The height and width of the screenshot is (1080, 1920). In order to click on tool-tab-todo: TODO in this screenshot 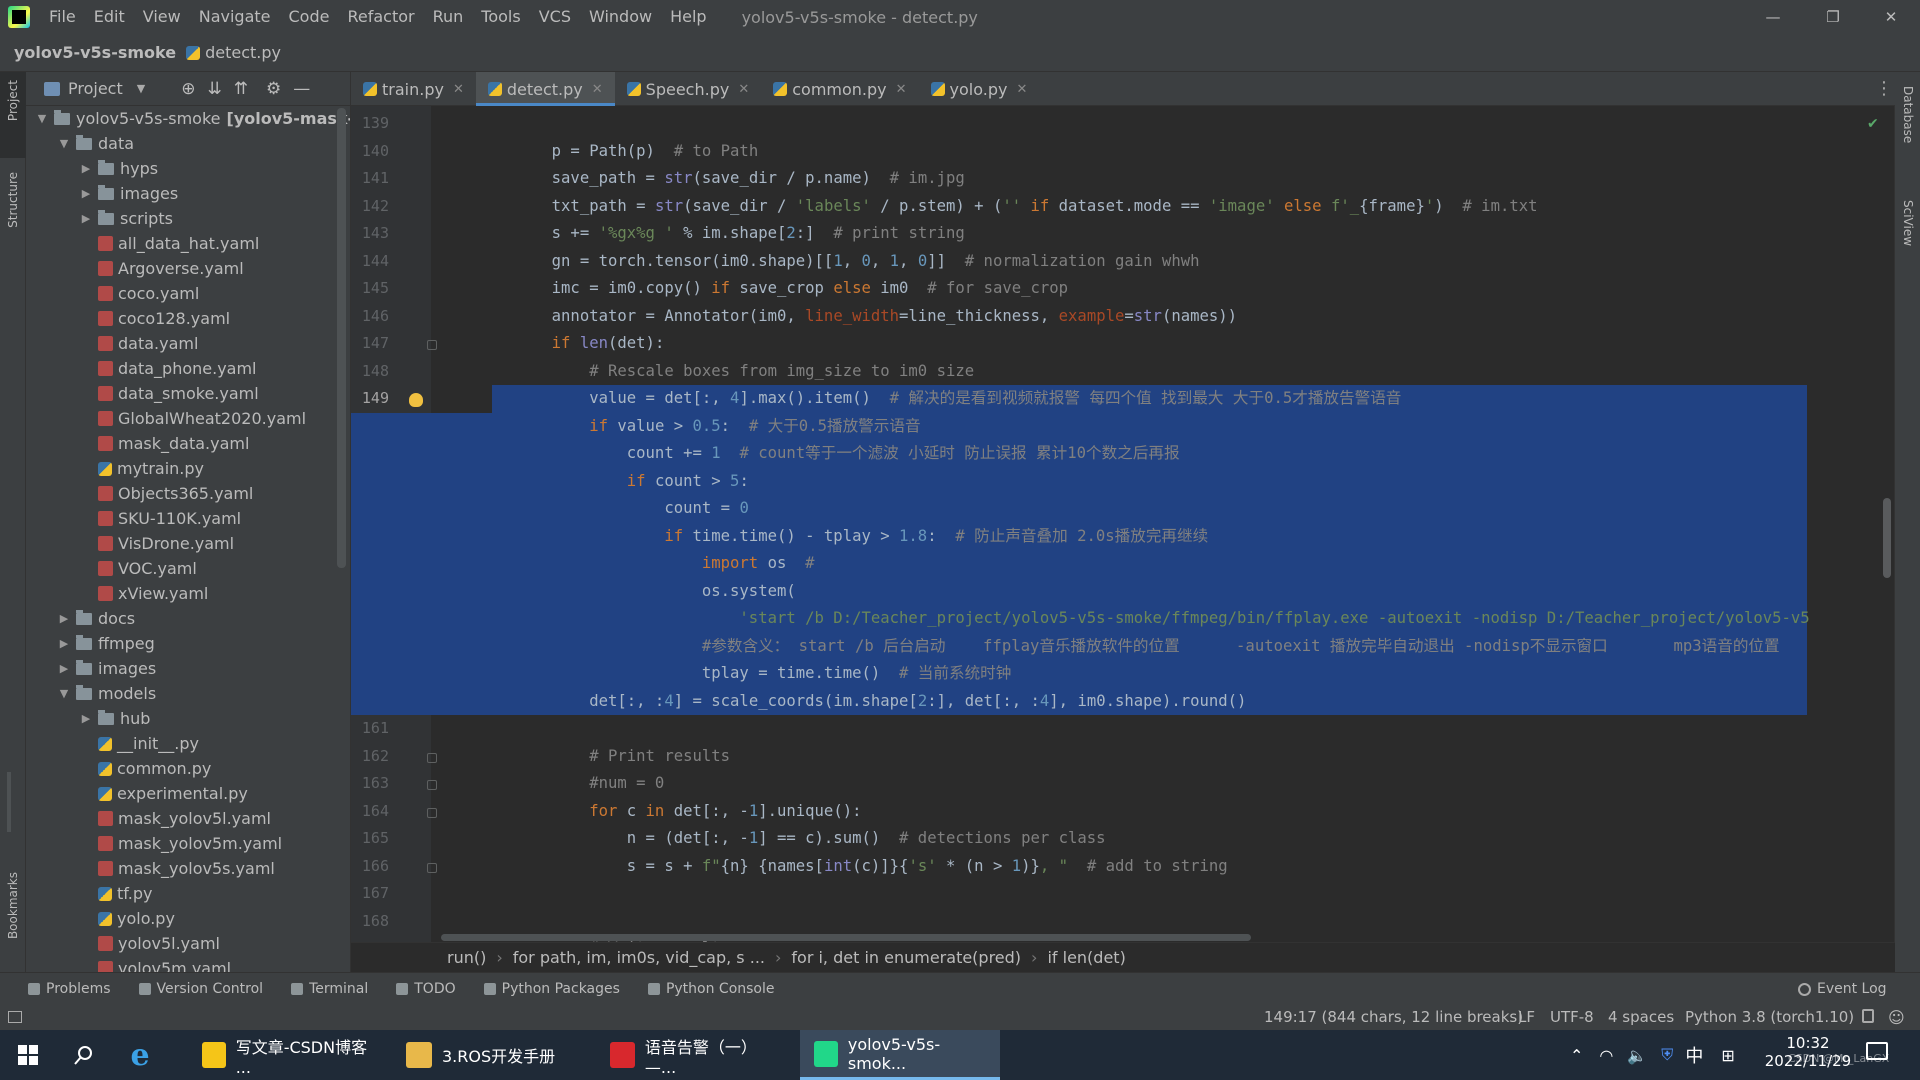, I will do `click(426, 989)`.